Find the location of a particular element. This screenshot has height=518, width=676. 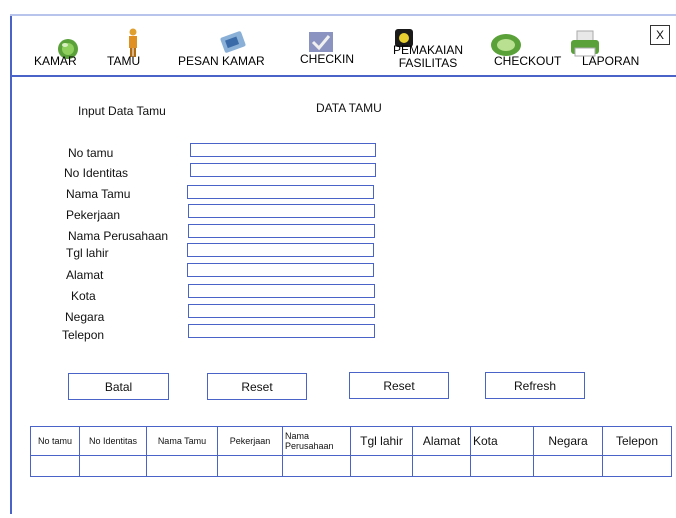

reset-button: Reset is located at coordinates (257, 386).